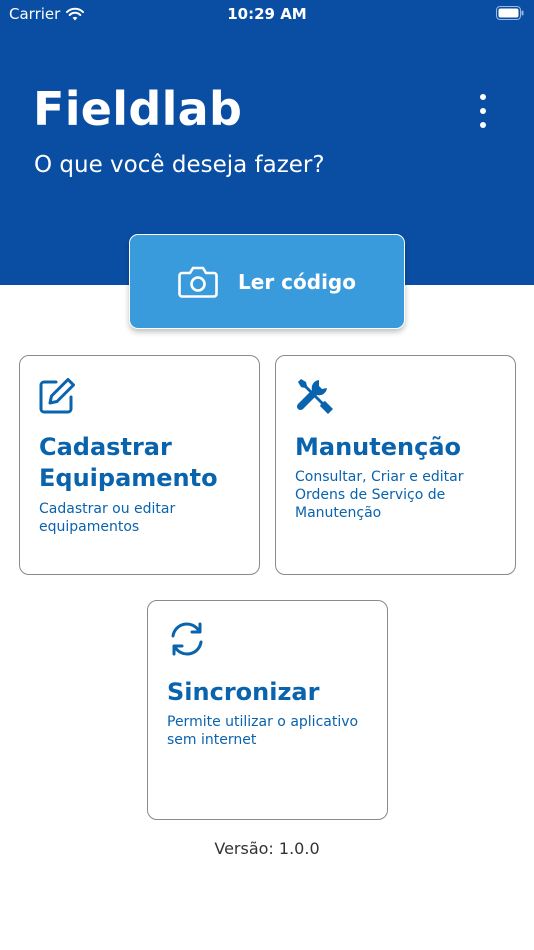 The height and width of the screenshot is (950, 534). Describe the element at coordinates (89, 527) in the screenshot. I see `register-card-desc-line2: equipamentos` at that location.